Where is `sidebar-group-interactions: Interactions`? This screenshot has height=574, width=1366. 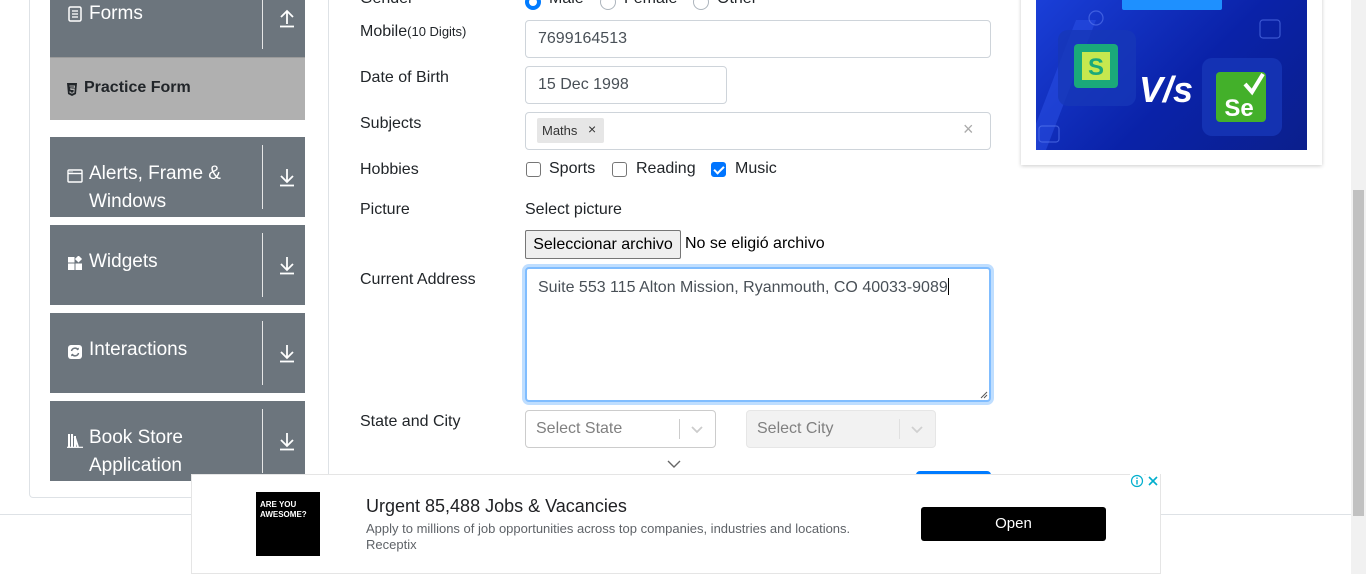 sidebar-group-interactions: Interactions is located at coordinates (177, 353).